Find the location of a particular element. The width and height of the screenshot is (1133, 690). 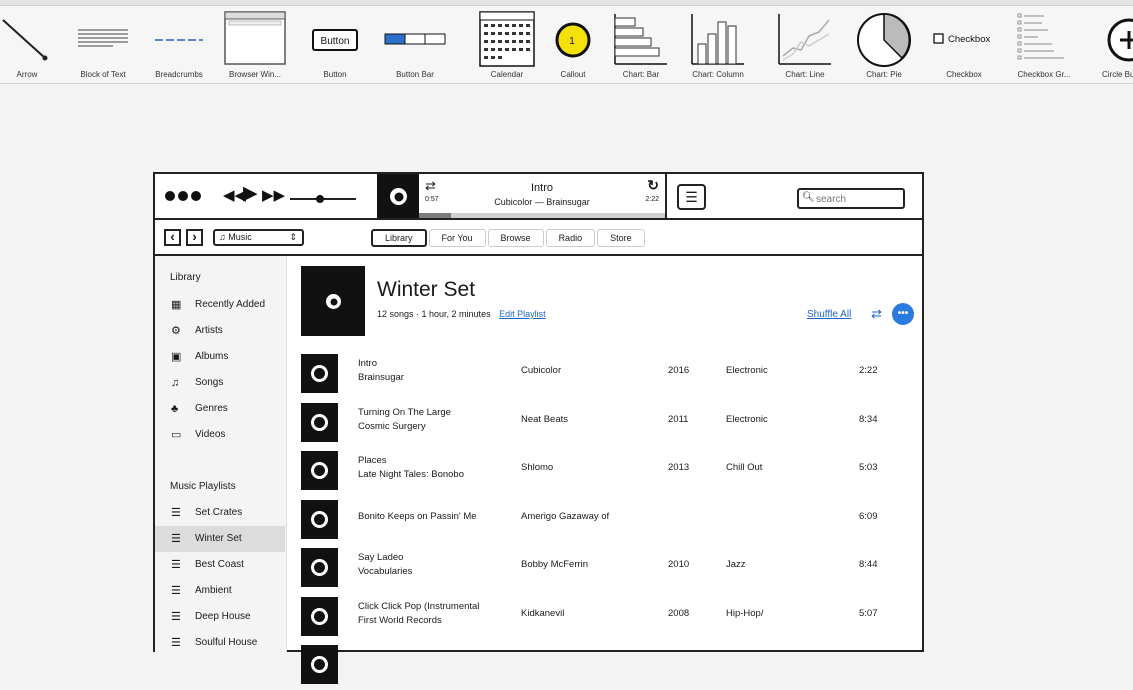

fast-forward-icon: ▶▶ is located at coordinates (273, 196).